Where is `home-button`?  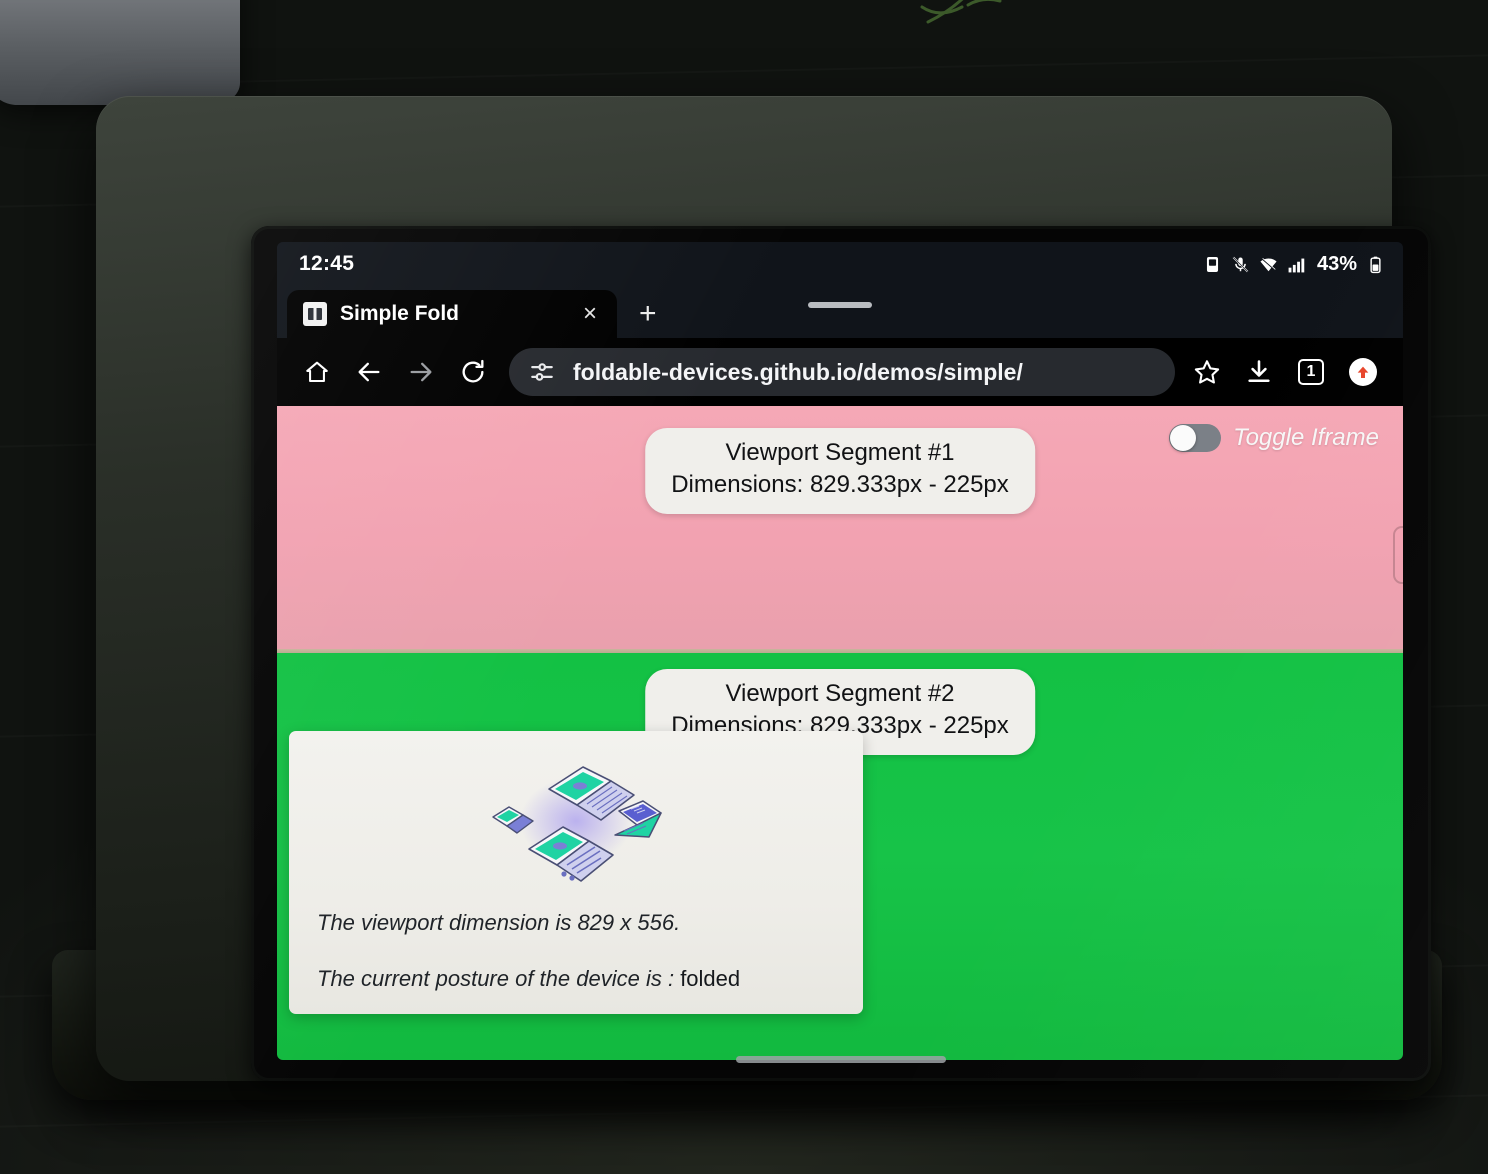
home-button is located at coordinates (317, 372).